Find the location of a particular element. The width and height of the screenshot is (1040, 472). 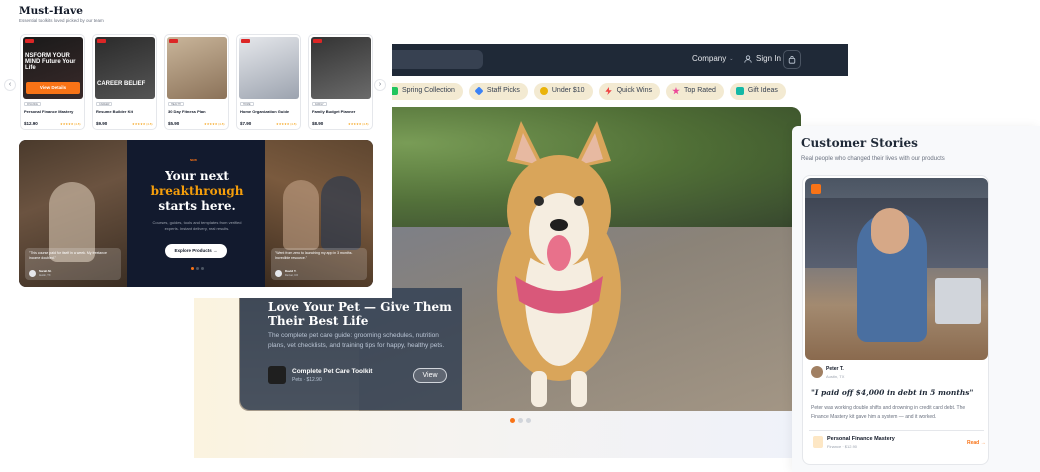

testimonial-location: Denver, CO is located at coordinates (292, 275).